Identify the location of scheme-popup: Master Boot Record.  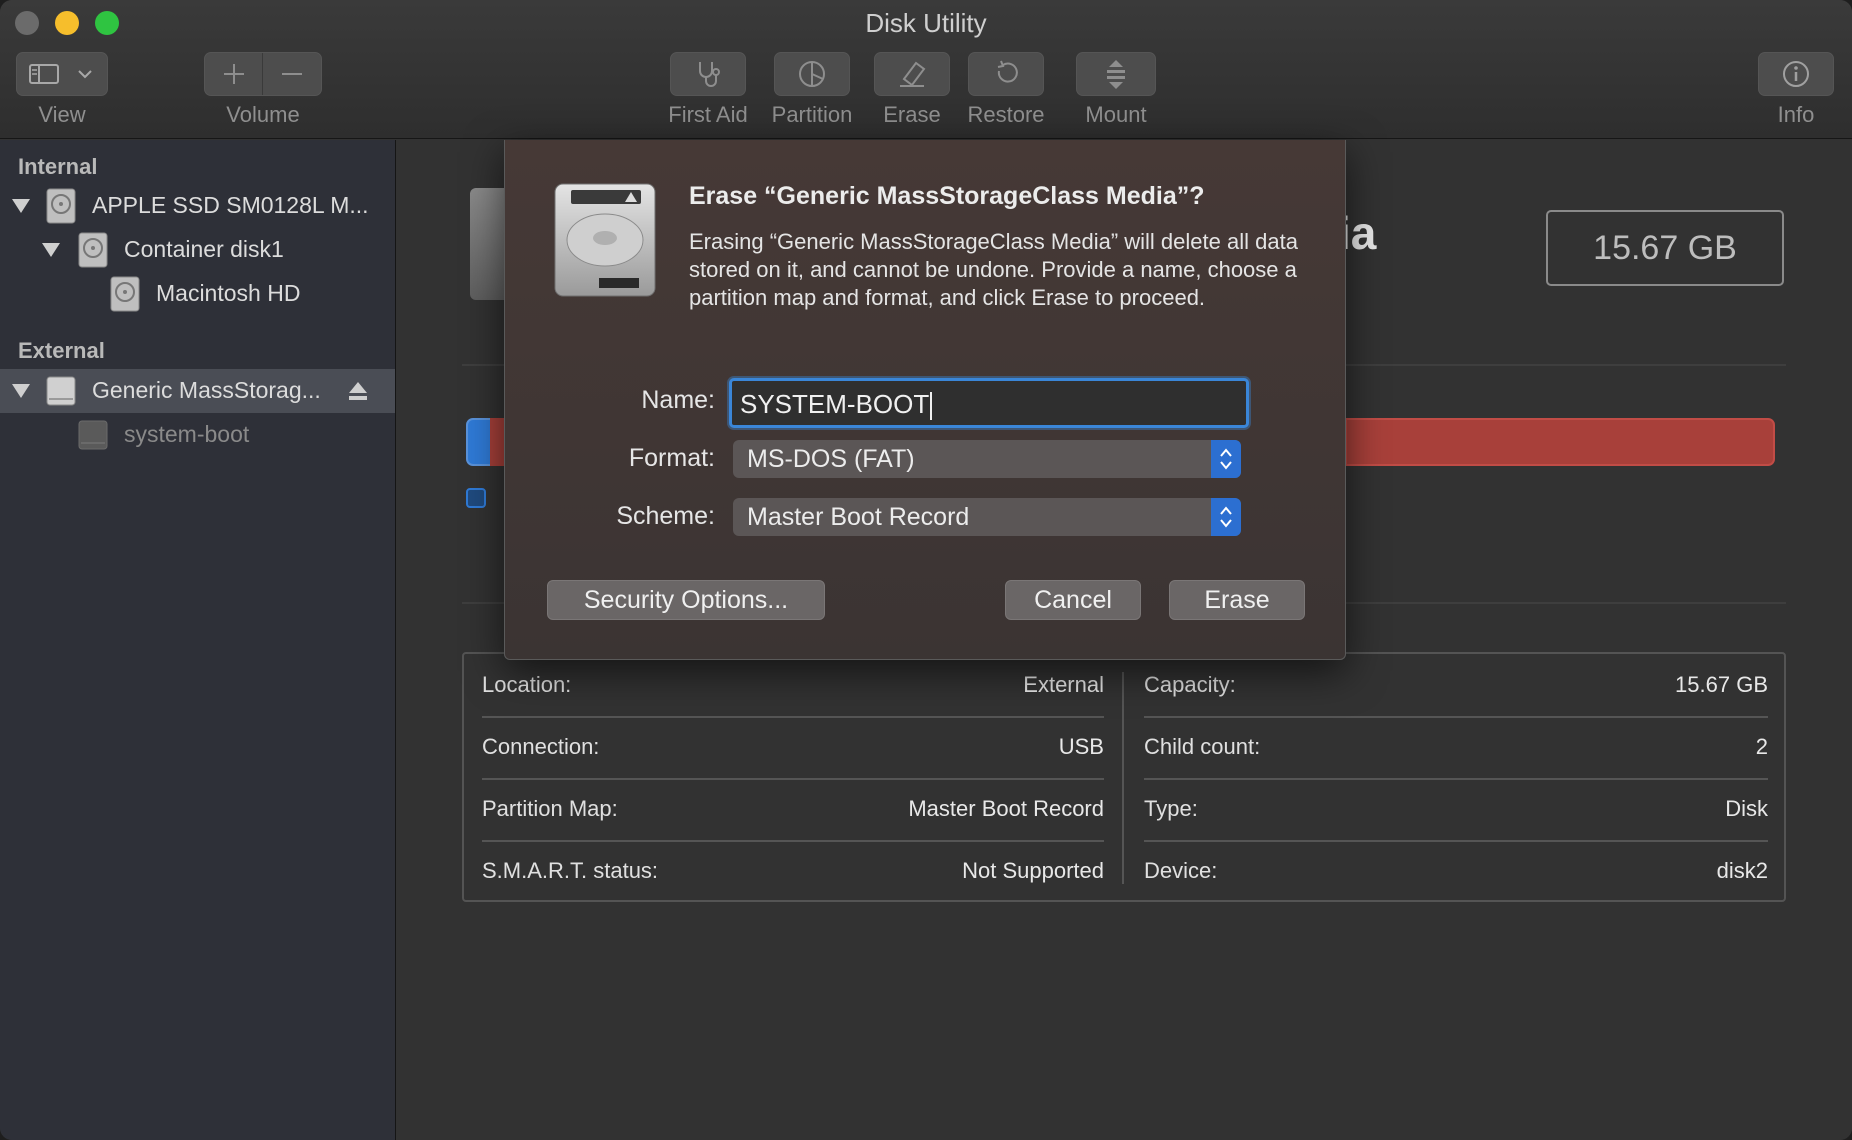
(987, 517).